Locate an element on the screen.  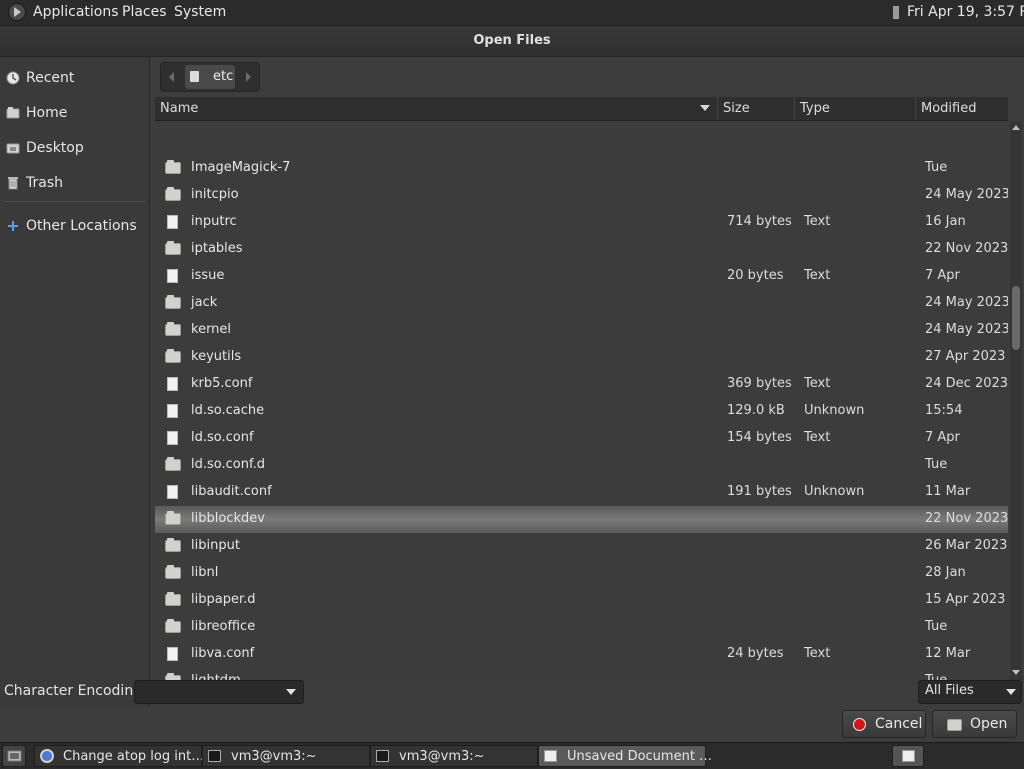
file-modified: 24 Dec 2023 is located at coordinates (966, 383).